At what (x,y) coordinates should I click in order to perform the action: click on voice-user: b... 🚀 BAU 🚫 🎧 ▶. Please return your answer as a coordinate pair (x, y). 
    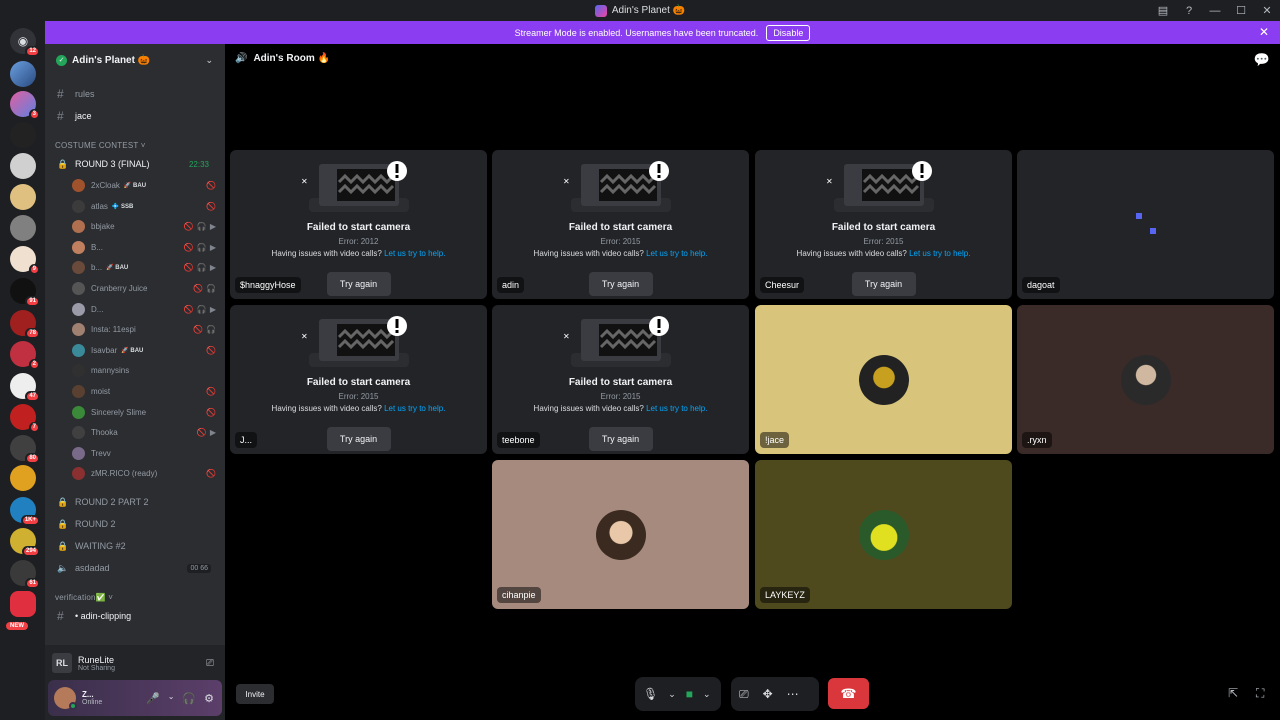
    Looking at the image, I should click on (146, 267).